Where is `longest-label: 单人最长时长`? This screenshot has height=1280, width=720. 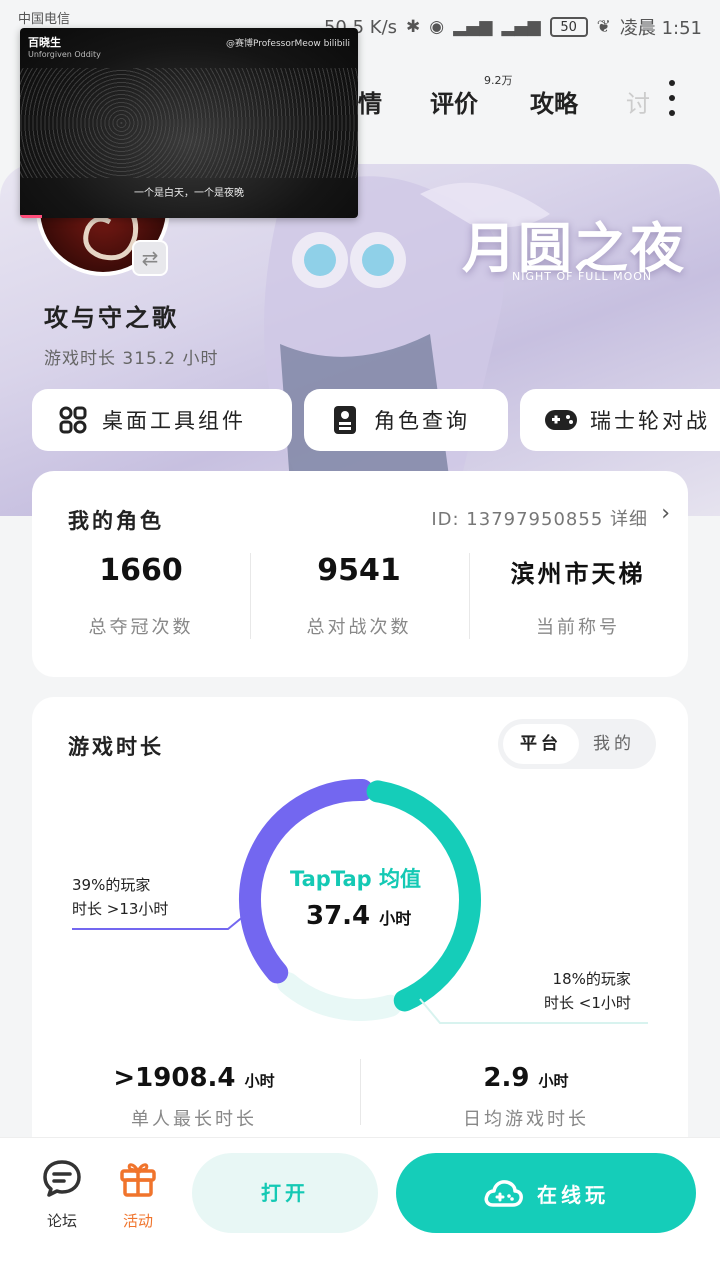
longest-label: 单人最长时长 is located at coordinates (194, 1119).